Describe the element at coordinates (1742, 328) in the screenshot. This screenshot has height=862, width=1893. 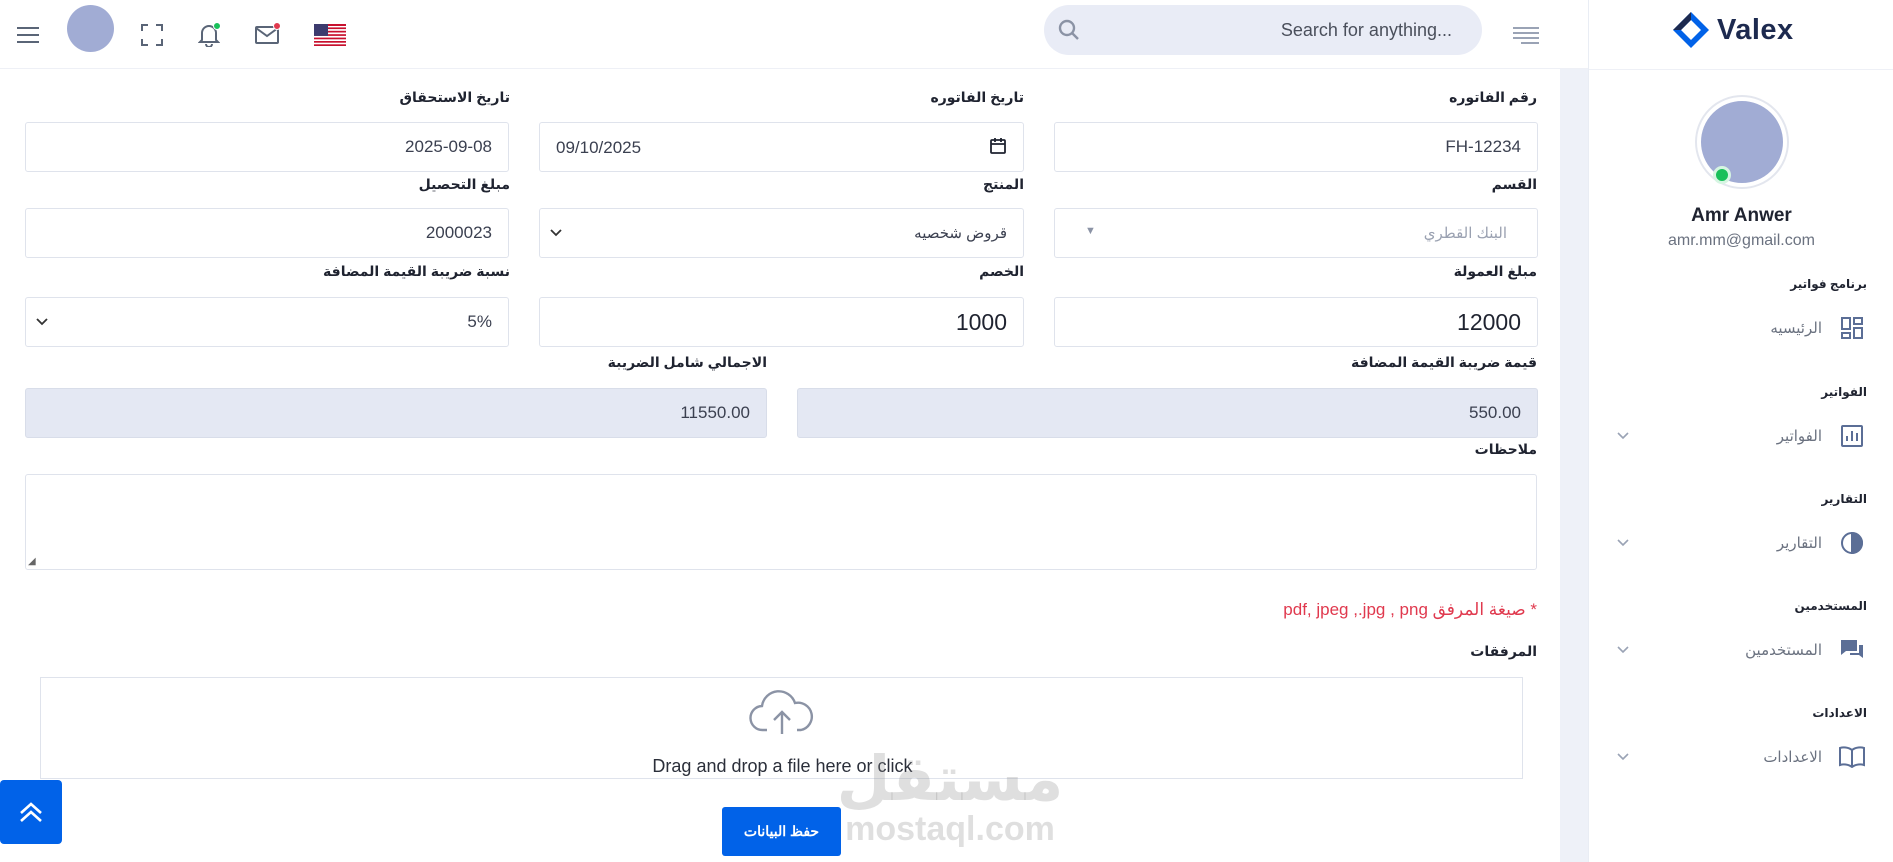
I see `sidebar-item-home: الرئيسيه` at that location.